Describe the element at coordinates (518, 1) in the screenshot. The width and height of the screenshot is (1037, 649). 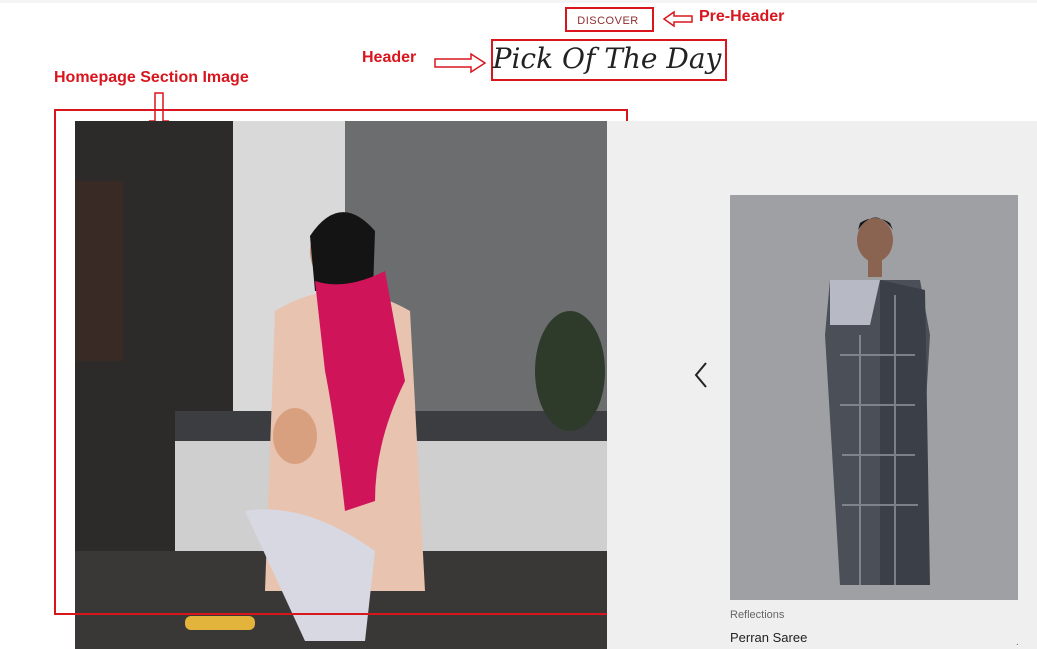
I see `top-divider` at that location.